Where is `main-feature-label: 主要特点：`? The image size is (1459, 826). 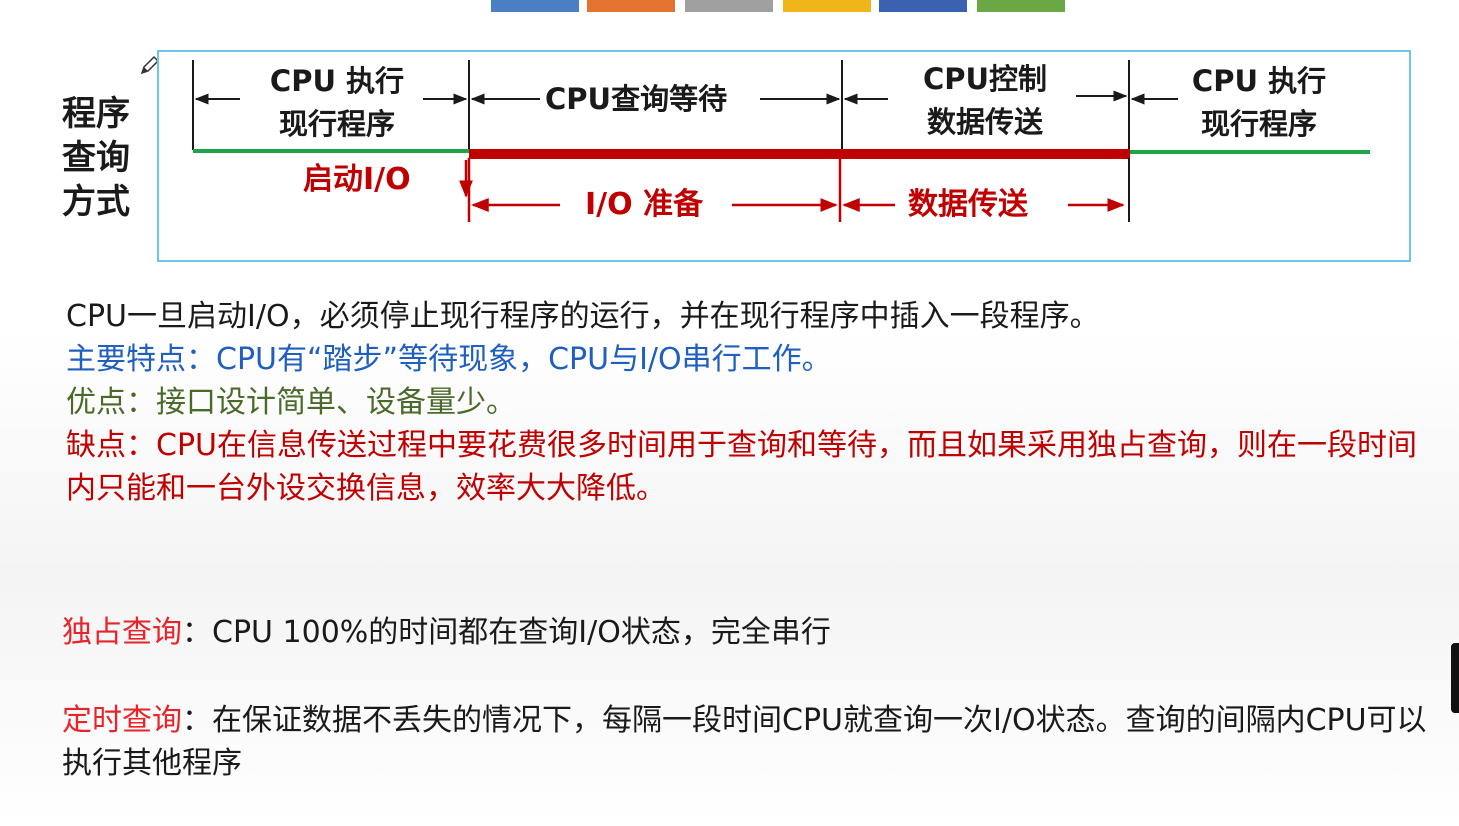 main-feature-label: 主要特点： is located at coordinates (141, 359).